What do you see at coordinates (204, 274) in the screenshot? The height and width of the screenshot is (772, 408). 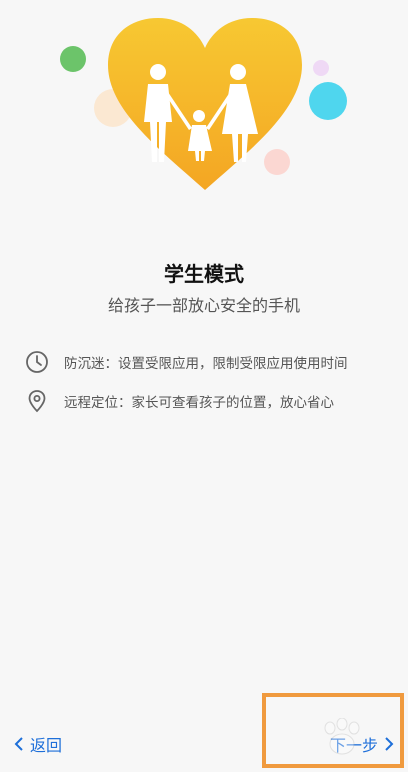 I see `page-title: 学生模式` at bounding box center [204, 274].